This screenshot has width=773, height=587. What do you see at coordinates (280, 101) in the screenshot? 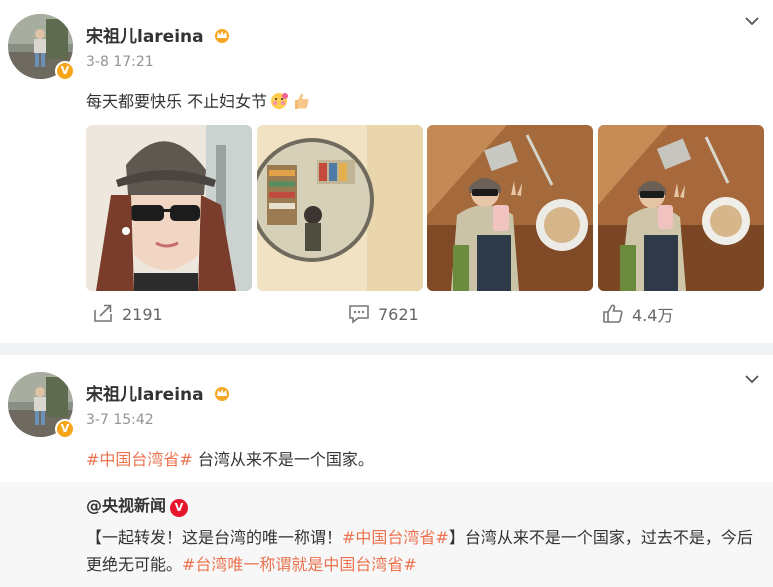
I see `flower-face-emoji-icon` at bounding box center [280, 101].